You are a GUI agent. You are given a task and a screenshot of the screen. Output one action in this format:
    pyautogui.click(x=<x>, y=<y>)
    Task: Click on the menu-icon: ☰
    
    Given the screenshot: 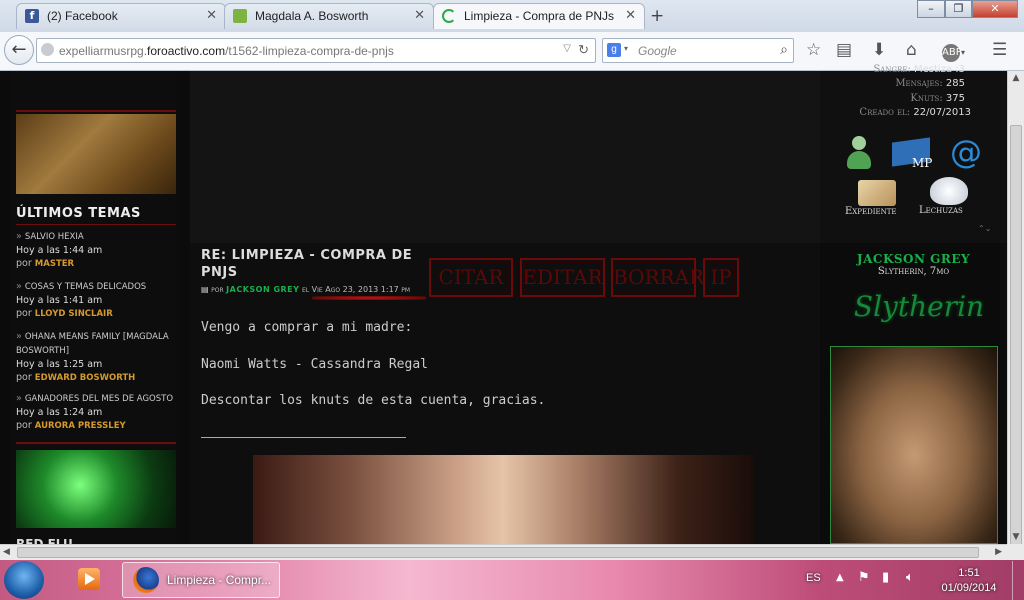 What is the action you would take?
    pyautogui.click(x=999, y=50)
    